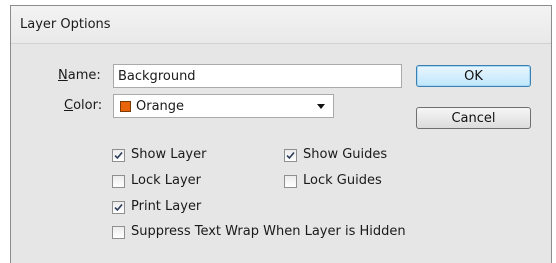 The image size is (556, 263). What do you see at coordinates (281, 25) in the screenshot?
I see `dialog-title: Layer Options` at bounding box center [281, 25].